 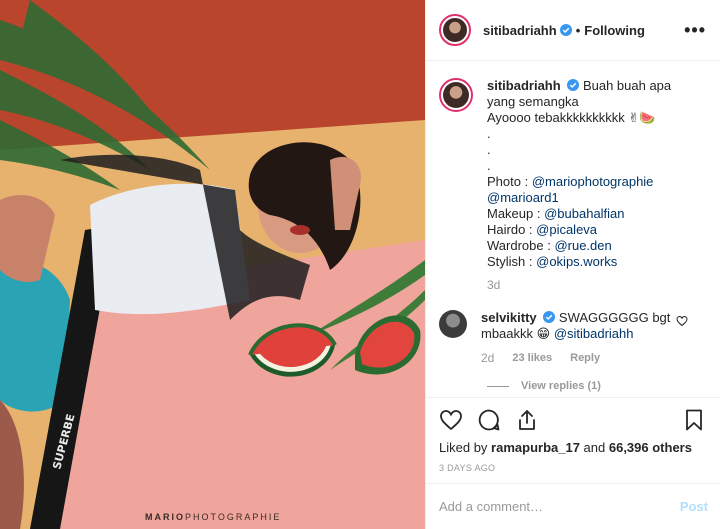 I want to click on caption-line: Ayoooo tebakkkkkkkkkk ✌🍉, so click(x=571, y=117).